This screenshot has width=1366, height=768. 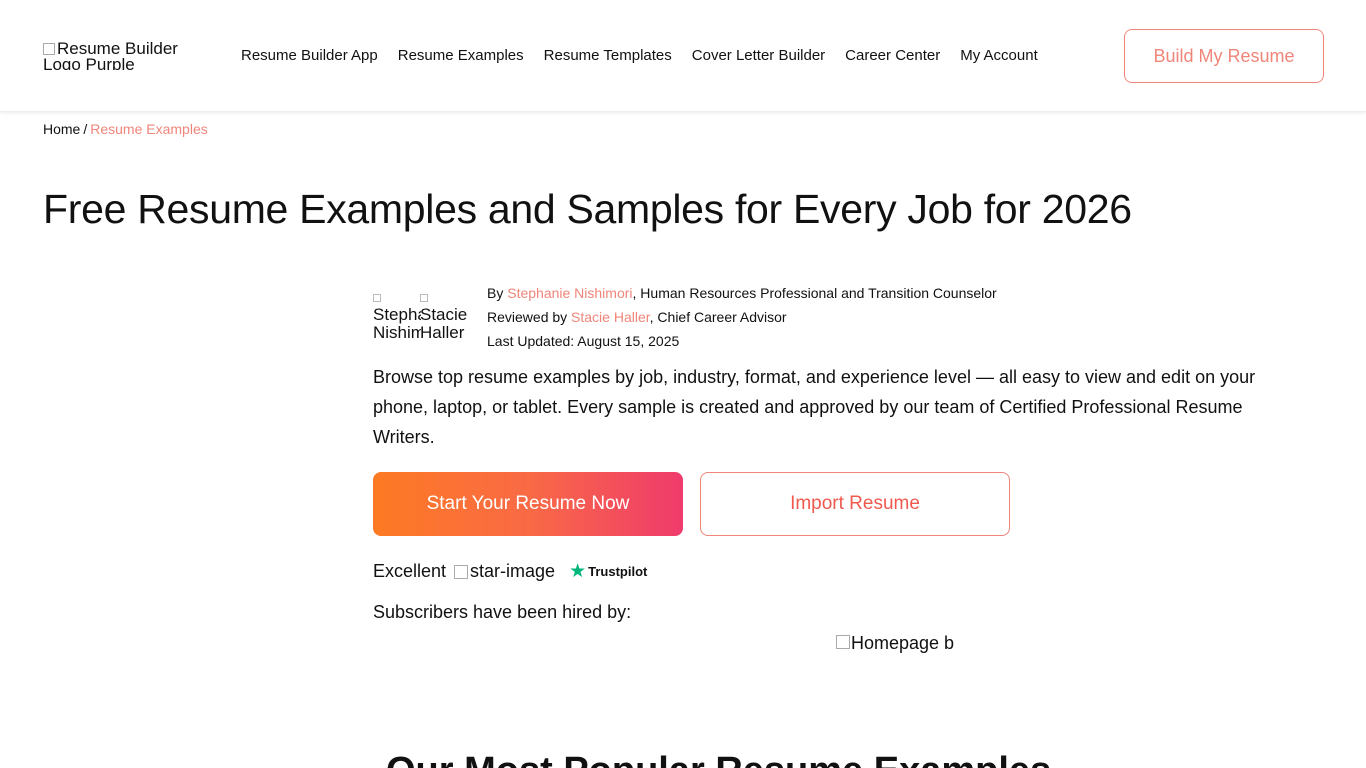 What do you see at coordinates (513, 571) in the screenshot?
I see `star-image-alt: star-image` at bounding box center [513, 571].